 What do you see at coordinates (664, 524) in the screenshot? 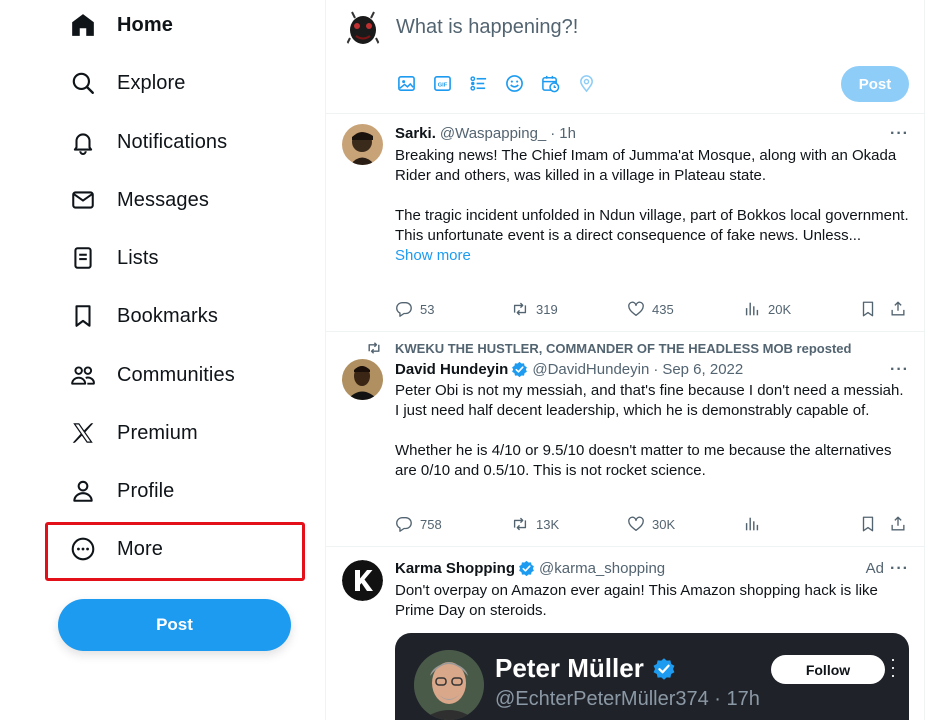
I see `like-count: 30K` at bounding box center [664, 524].